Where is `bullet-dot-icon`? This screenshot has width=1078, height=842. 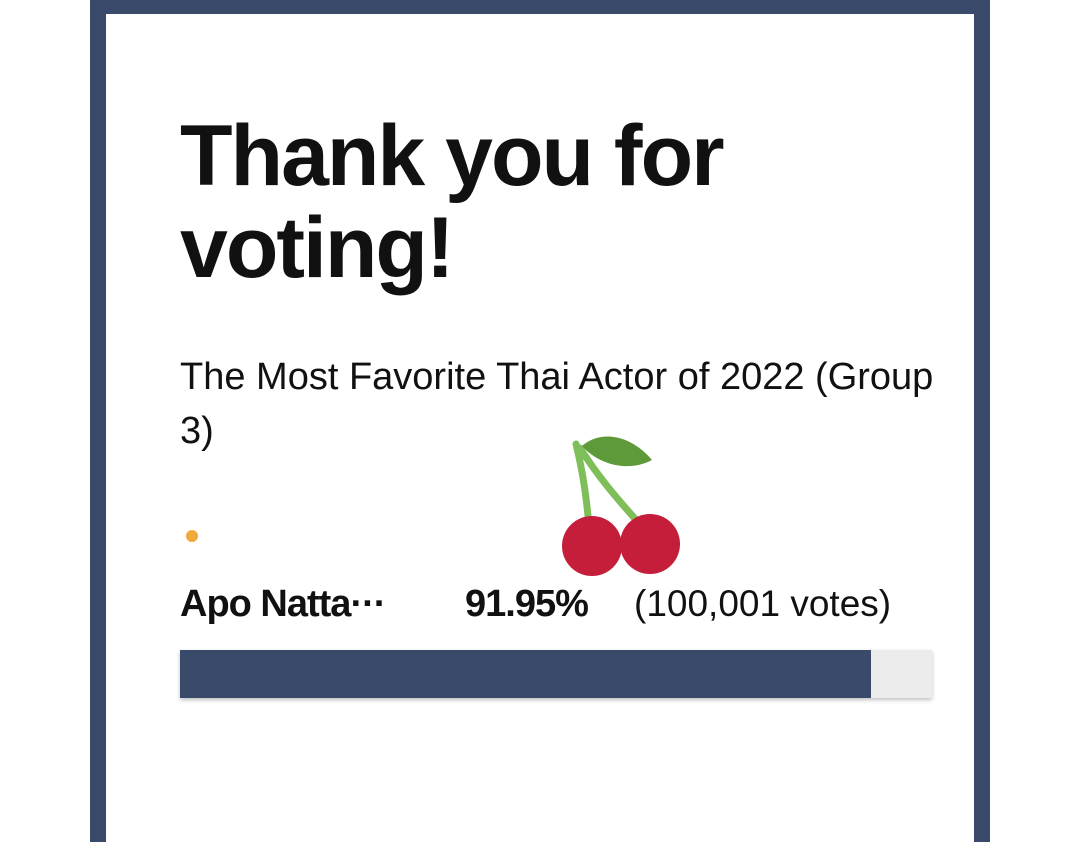
bullet-dot-icon is located at coordinates (192, 536).